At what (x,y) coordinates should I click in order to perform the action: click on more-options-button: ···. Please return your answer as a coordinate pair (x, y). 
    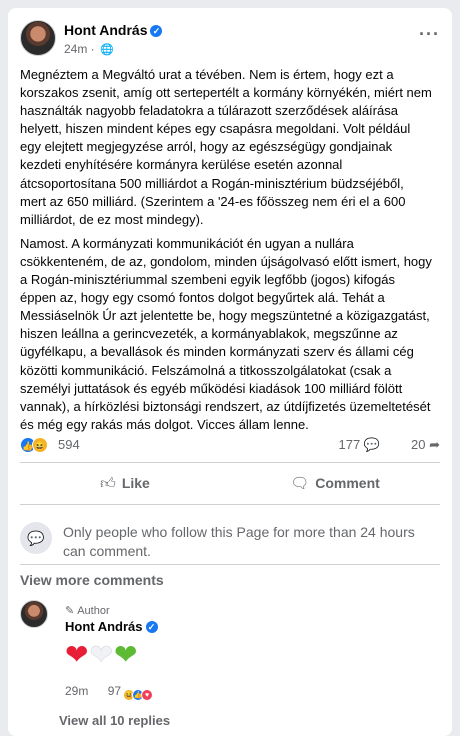
    Looking at the image, I should click on (429, 34).